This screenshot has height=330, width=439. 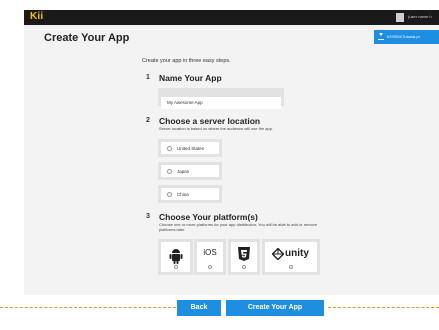 I want to click on server-option-united-states: United States, so click(x=190, y=148).